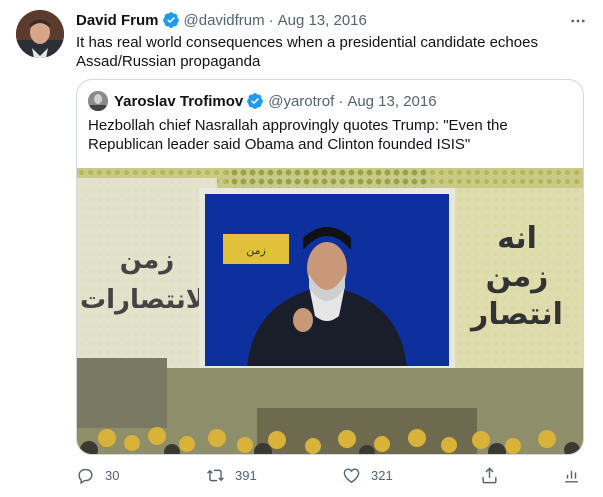  I want to click on quoted-tweet-date: Aug 13, 2016, so click(392, 101).